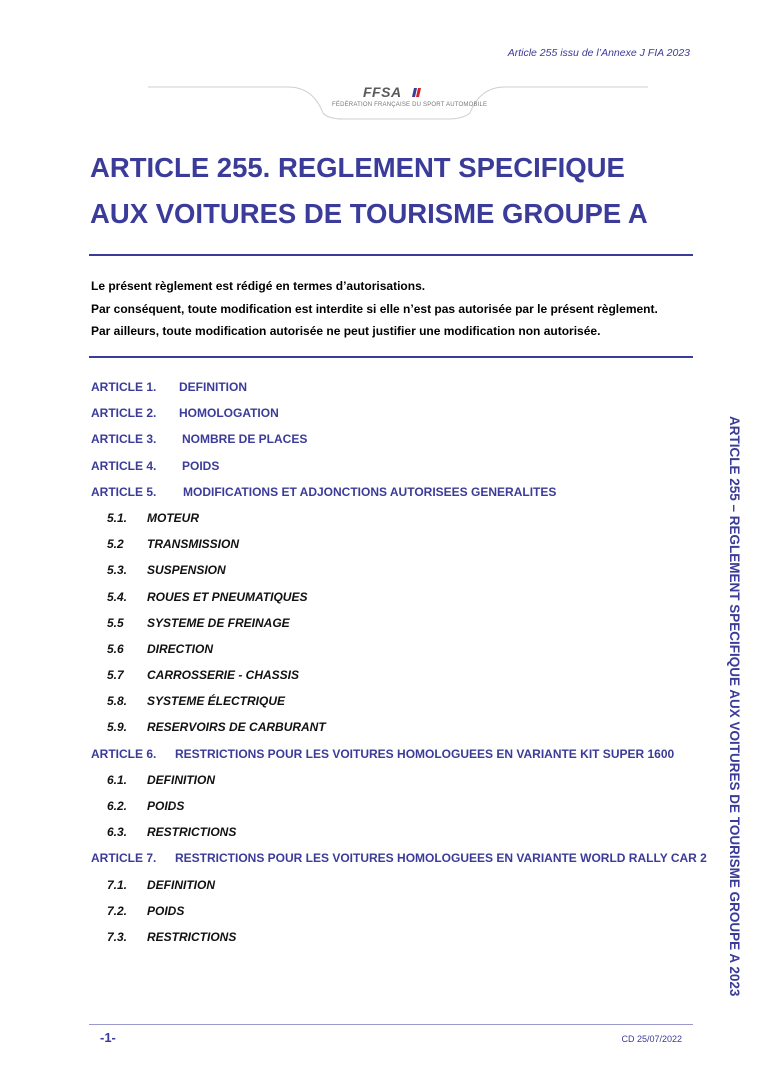 The image size is (764, 1080). What do you see at coordinates (416, 92) in the screenshot?
I see `flag-icon` at bounding box center [416, 92].